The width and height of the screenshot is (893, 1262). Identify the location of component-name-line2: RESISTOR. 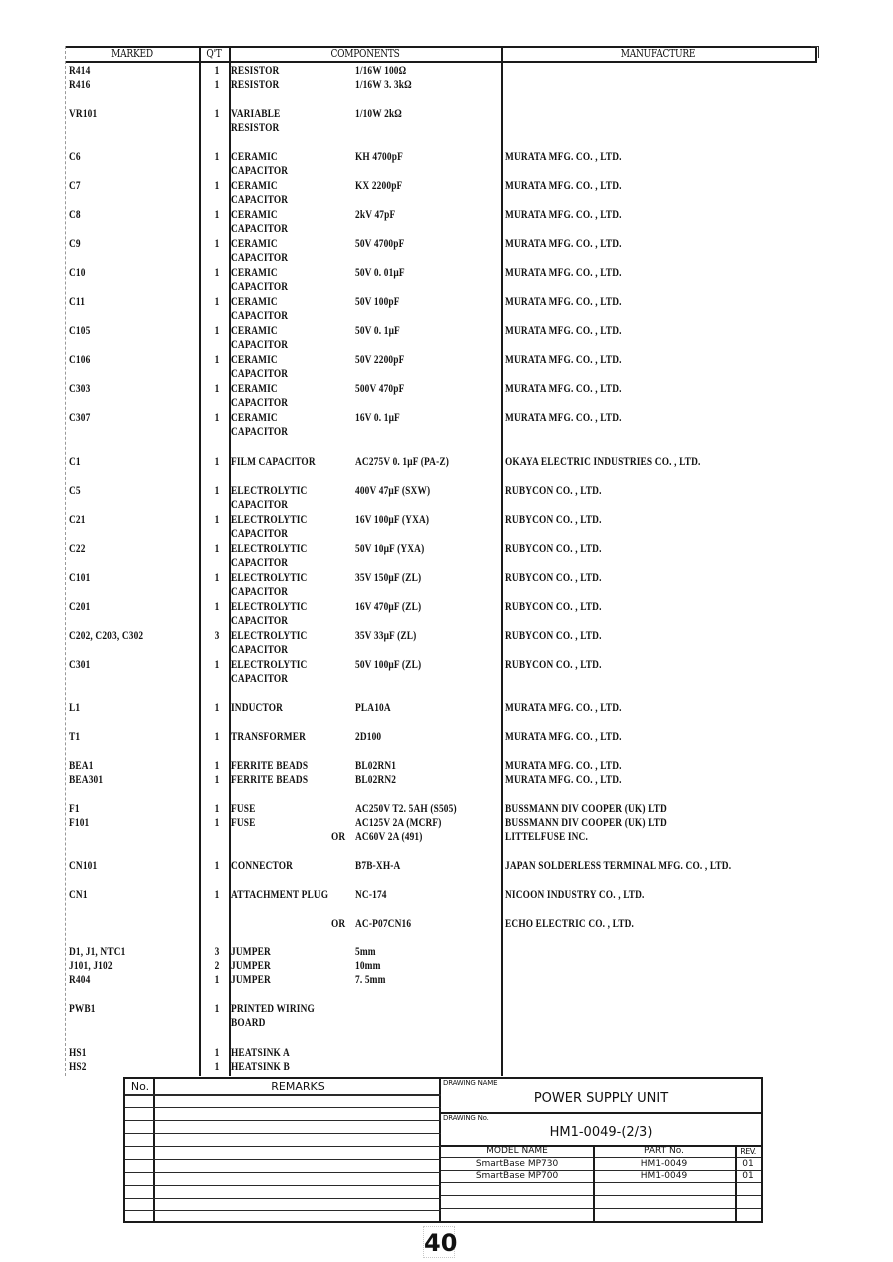
(255, 127).